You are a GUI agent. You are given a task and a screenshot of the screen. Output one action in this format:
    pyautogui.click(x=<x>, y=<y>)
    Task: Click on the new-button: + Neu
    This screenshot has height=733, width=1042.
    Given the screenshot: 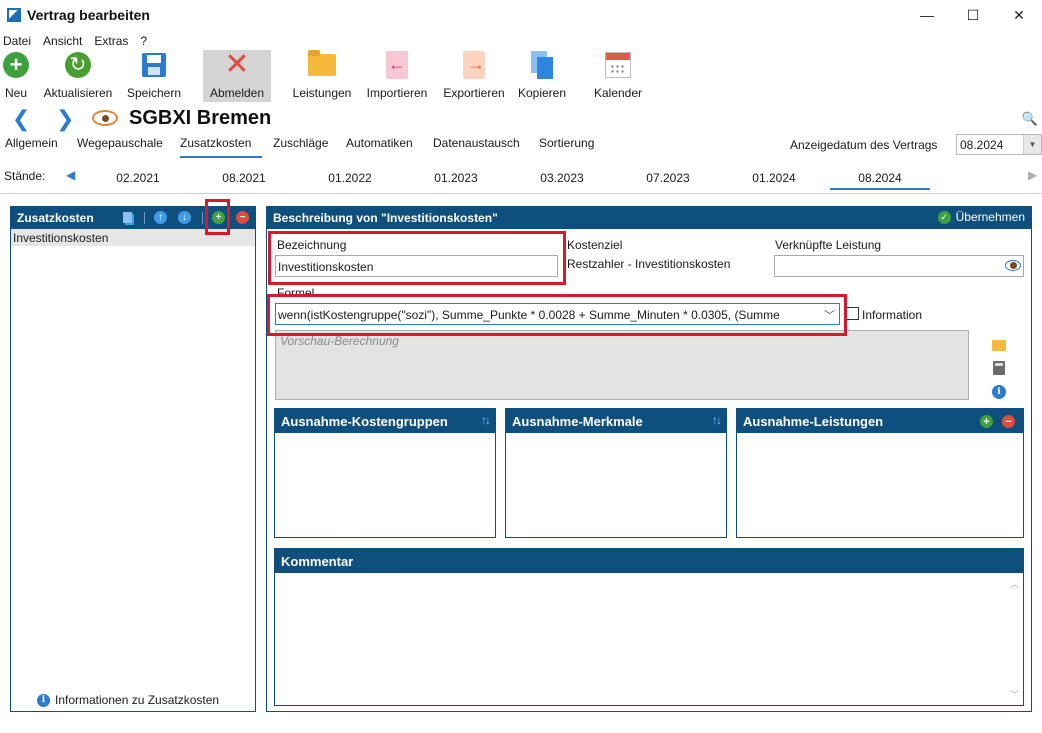 What is the action you would take?
    pyautogui.click(x=16, y=76)
    